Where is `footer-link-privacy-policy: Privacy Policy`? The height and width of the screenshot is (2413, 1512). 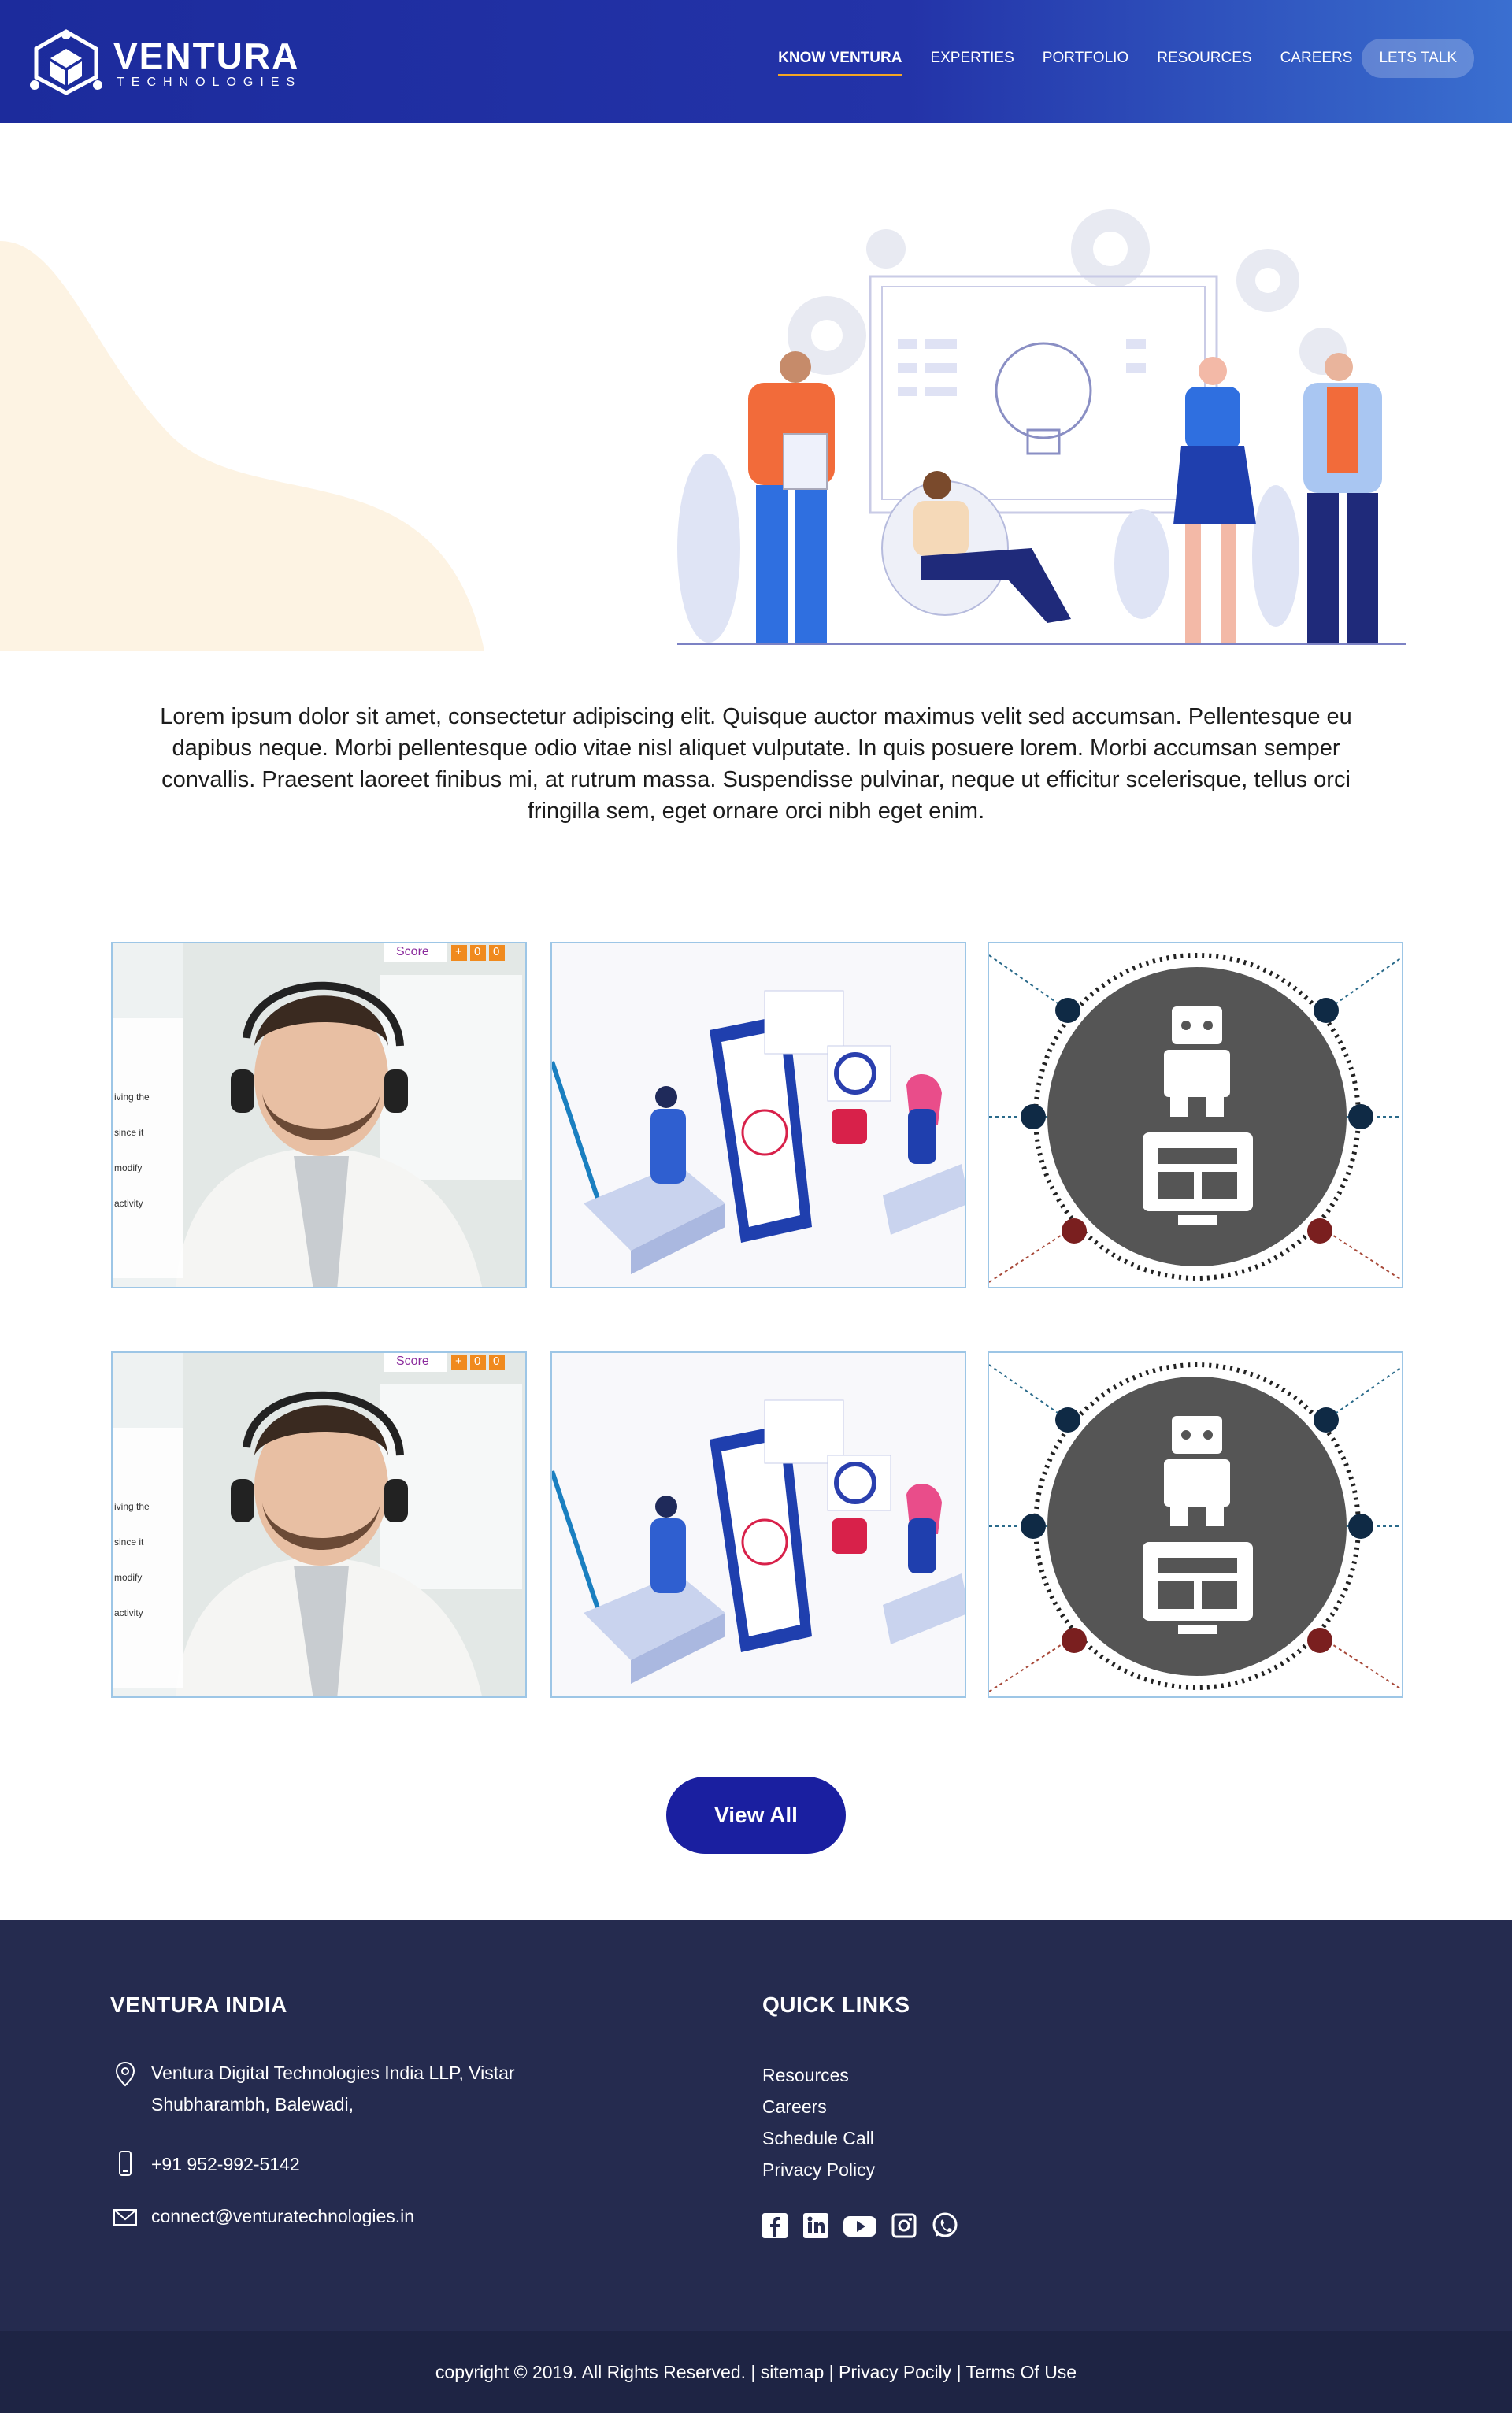
footer-link-privacy-policy: Privacy Policy is located at coordinates (818, 2170).